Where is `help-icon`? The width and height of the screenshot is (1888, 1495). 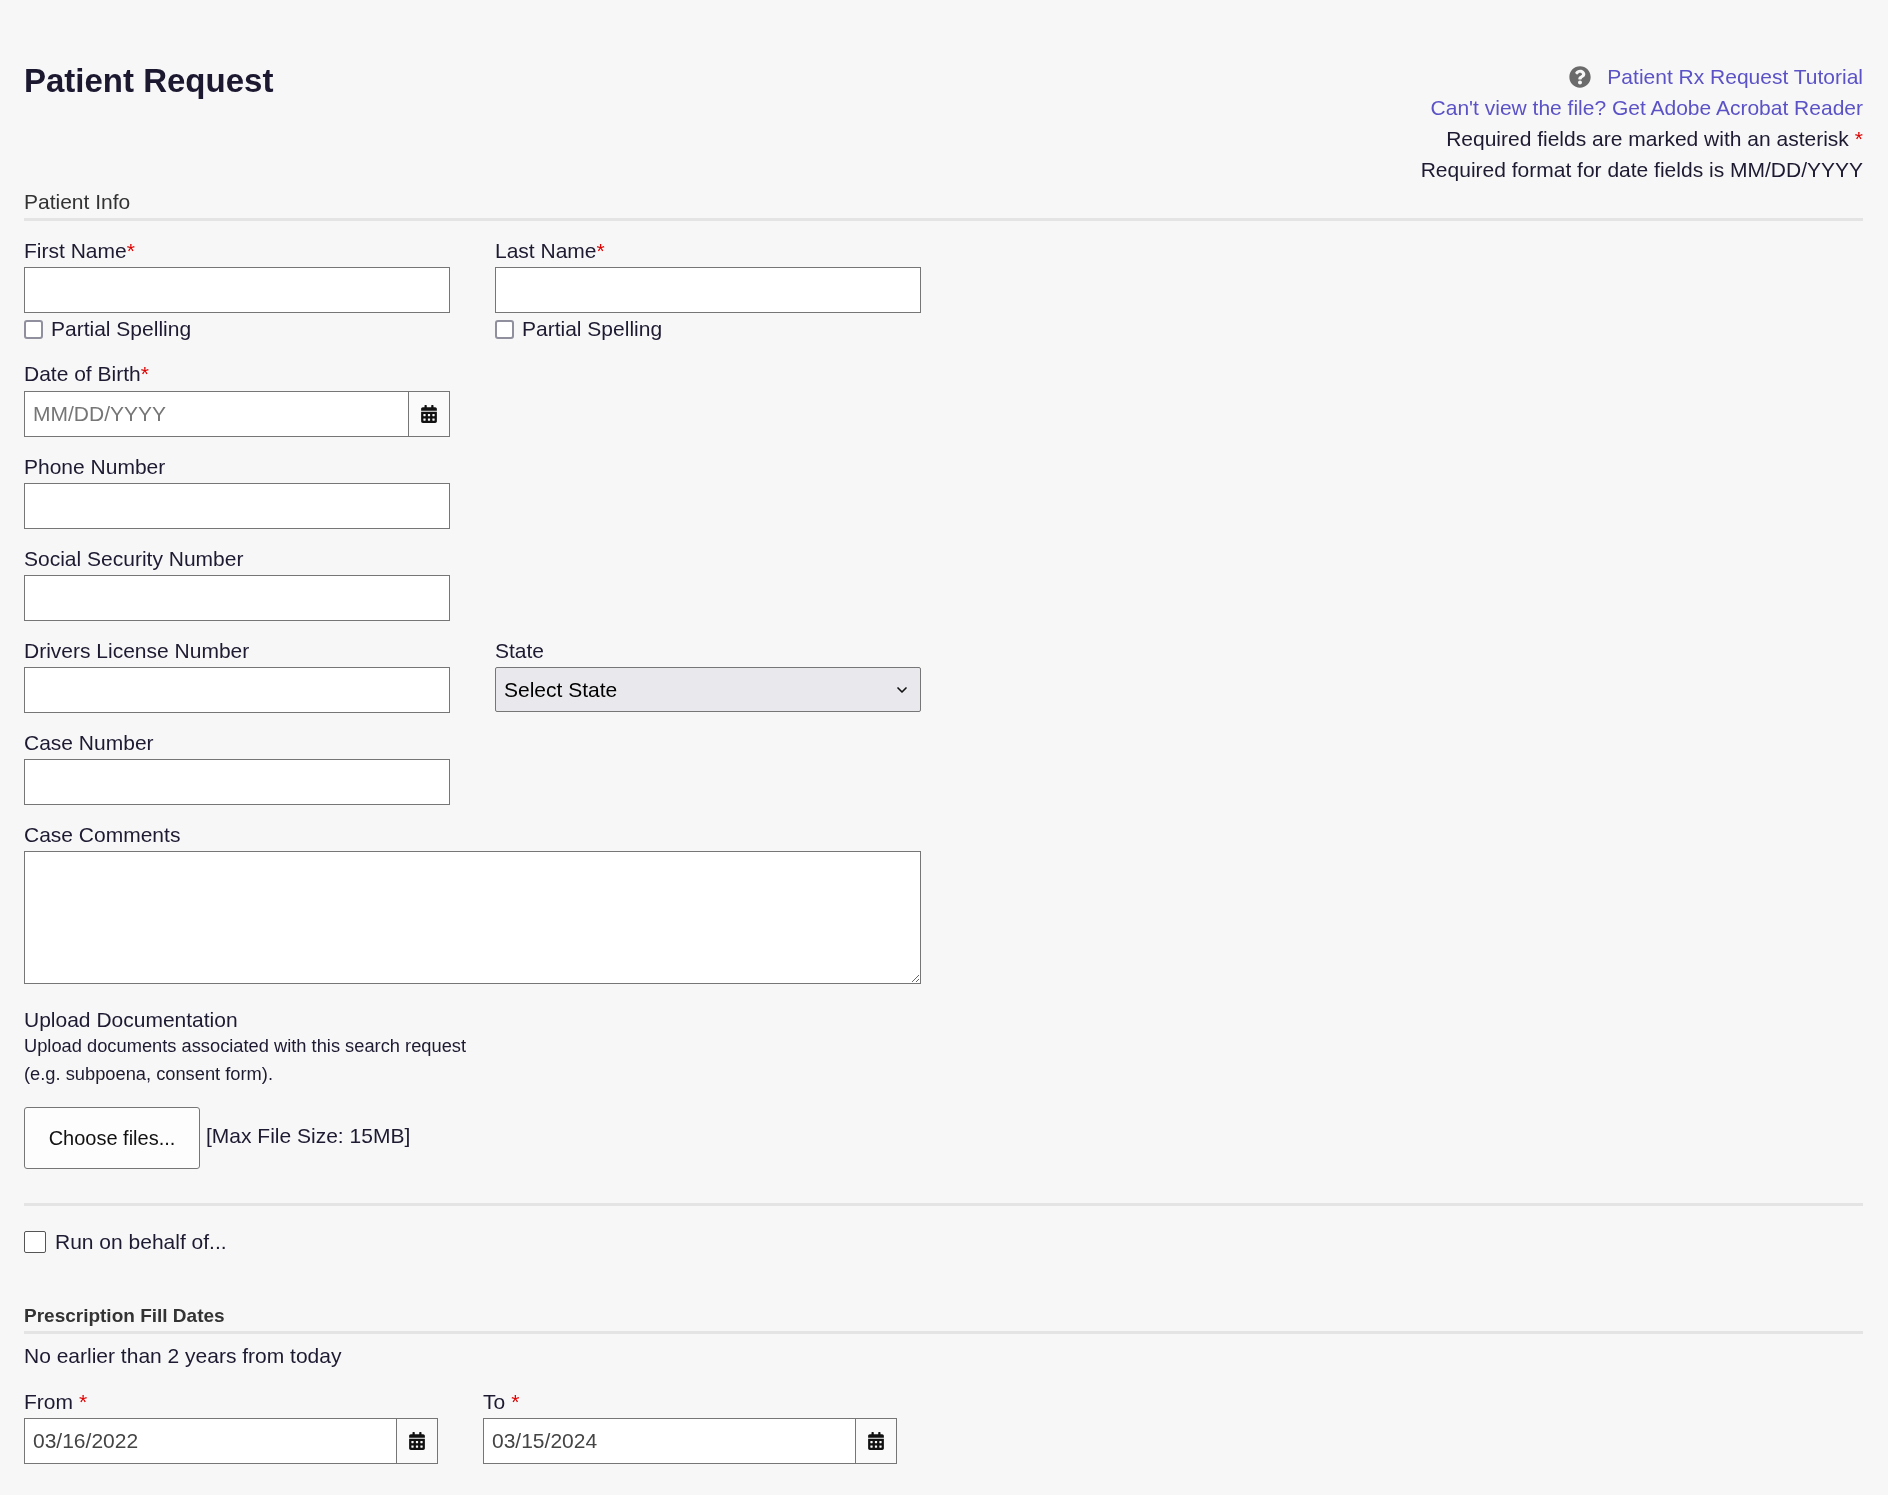
help-icon is located at coordinates (1580, 76).